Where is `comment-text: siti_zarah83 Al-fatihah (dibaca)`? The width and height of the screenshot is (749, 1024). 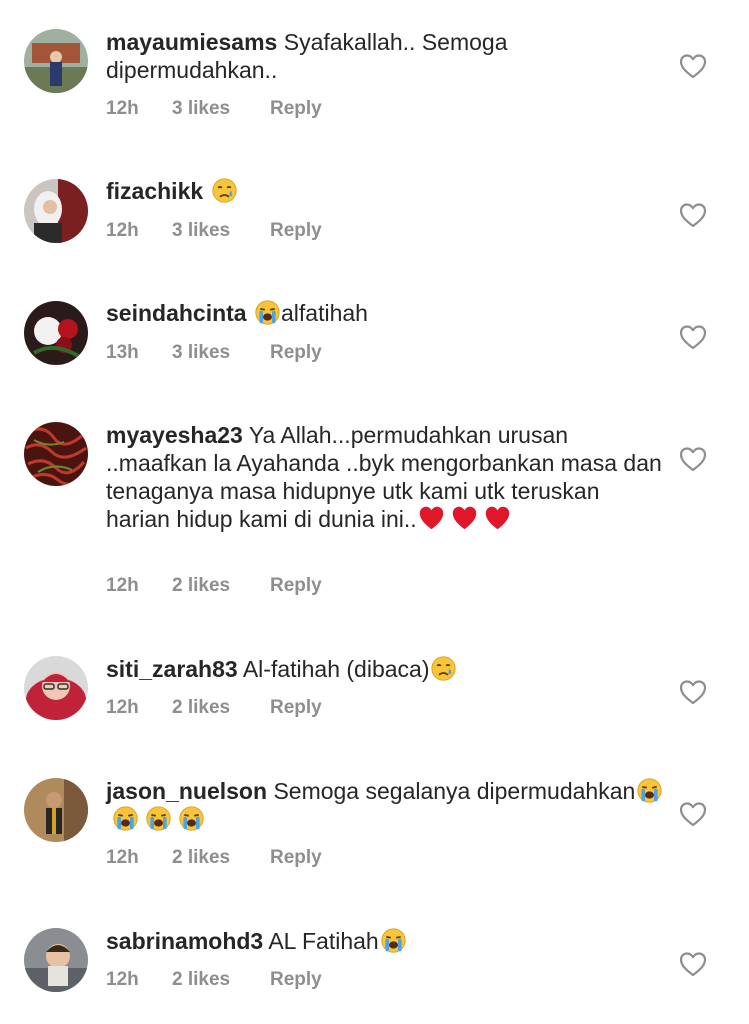
comment-text: siti_zarah83 Al-fatihah (dibaca) is located at coordinates (386, 669).